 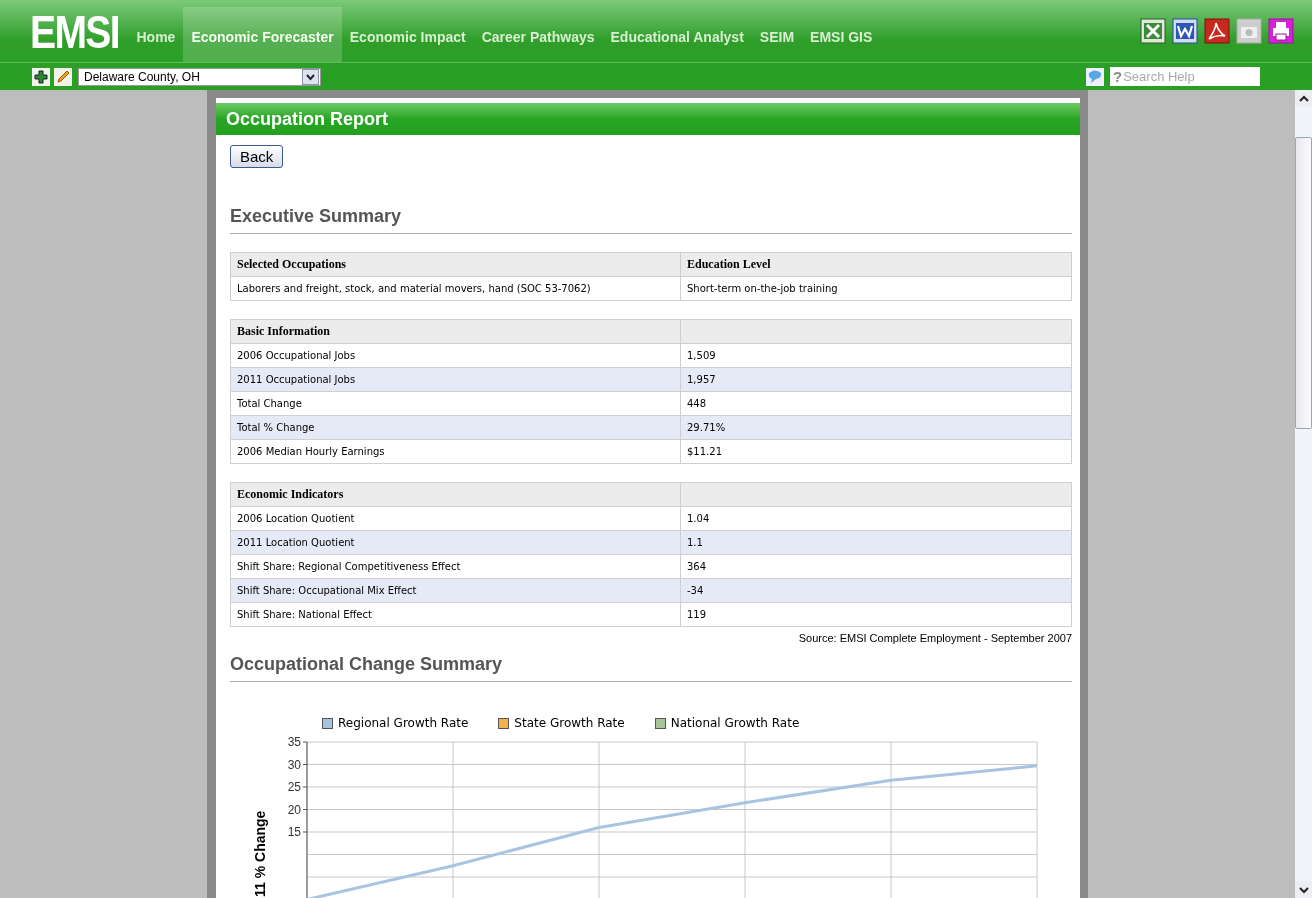 What do you see at coordinates (934, 638) in the screenshot?
I see `source-note: Source: EMSI Complete Employment - September 2007` at bounding box center [934, 638].